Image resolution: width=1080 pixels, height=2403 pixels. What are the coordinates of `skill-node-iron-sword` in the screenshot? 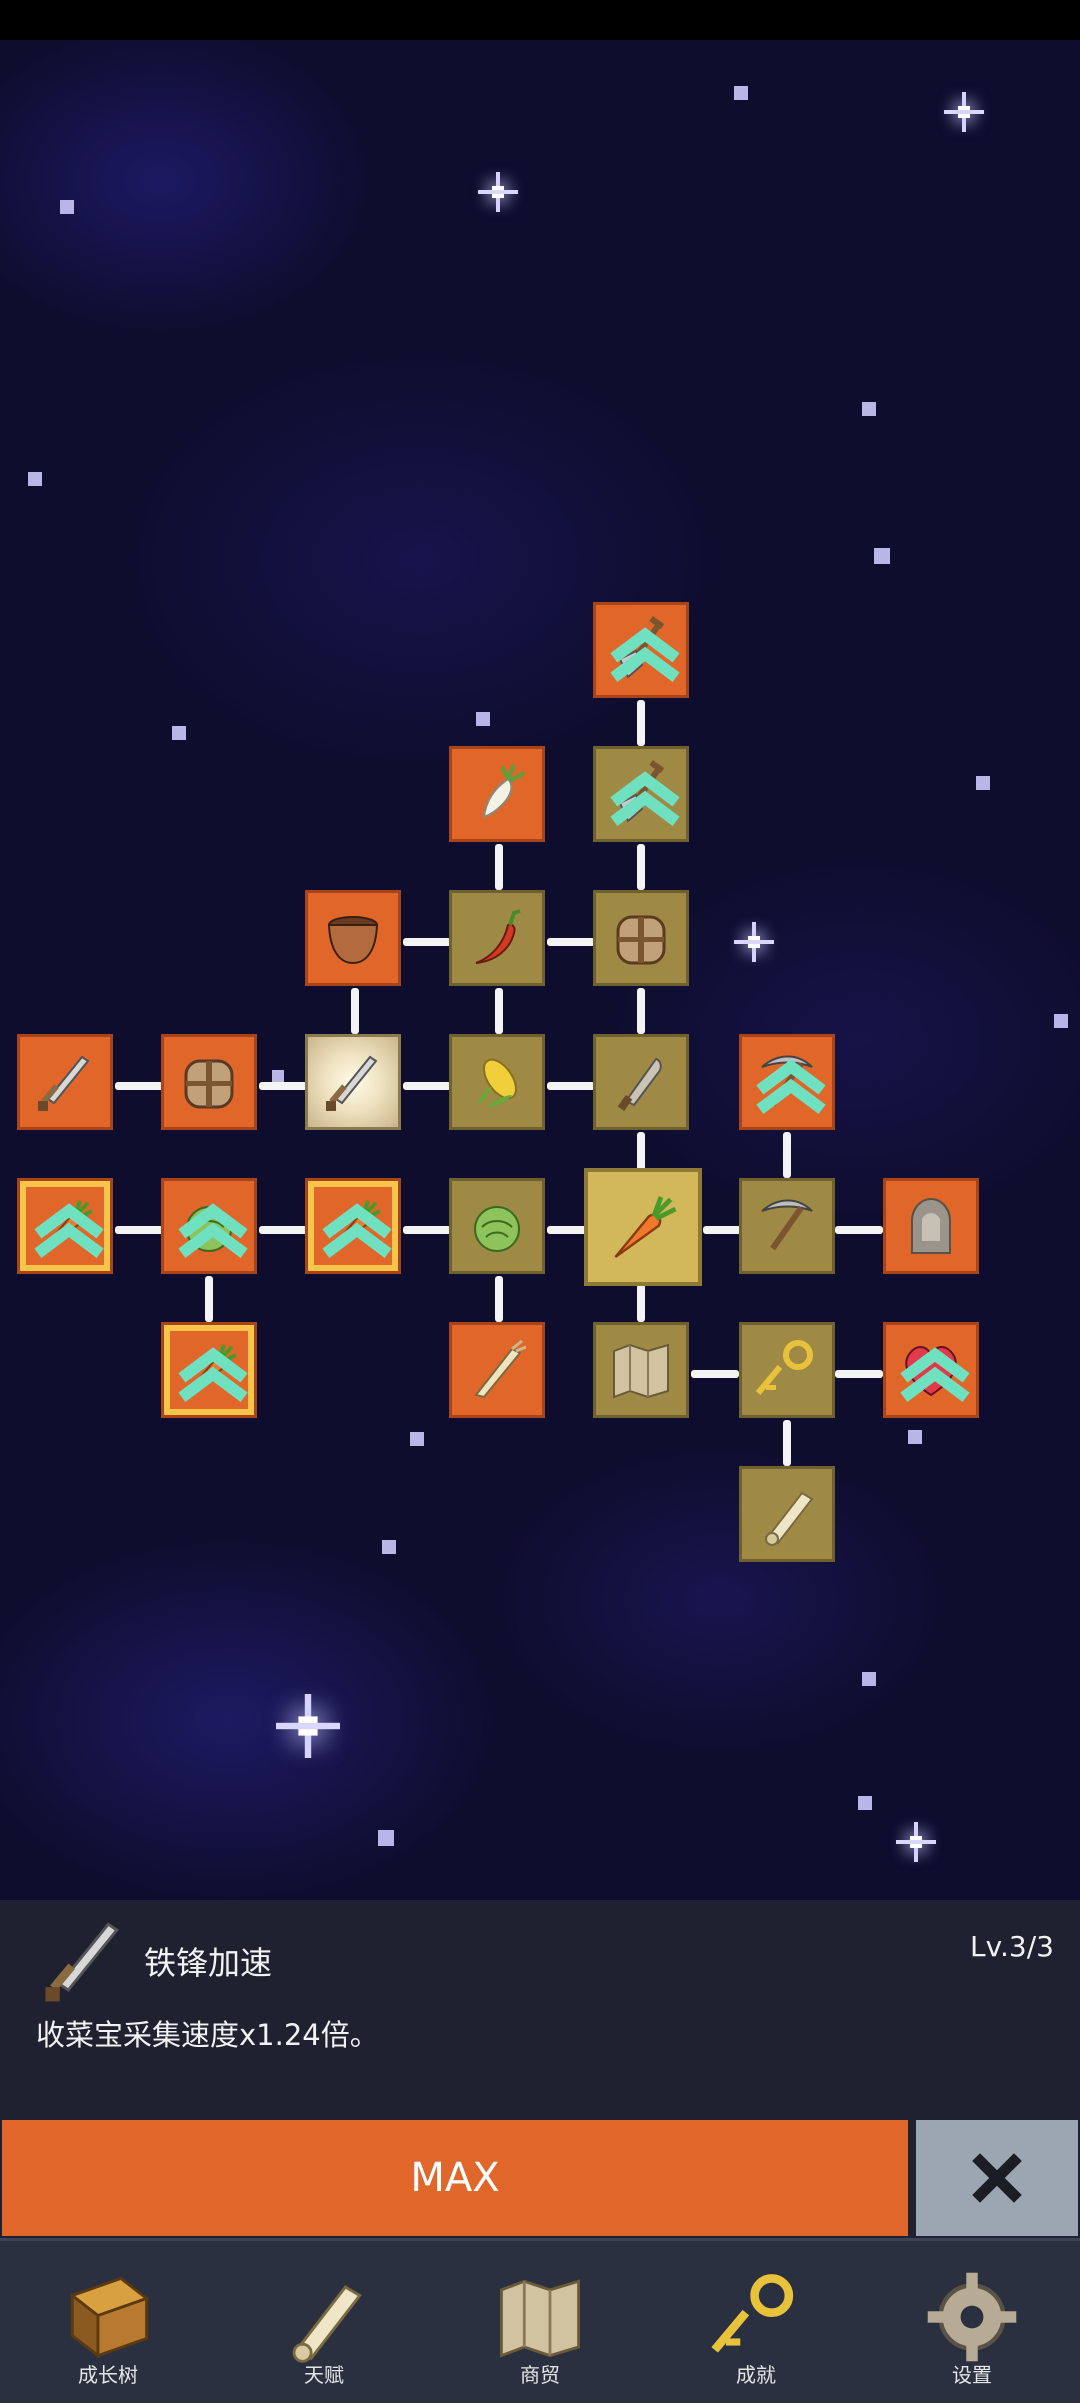 It's located at (353, 1082).